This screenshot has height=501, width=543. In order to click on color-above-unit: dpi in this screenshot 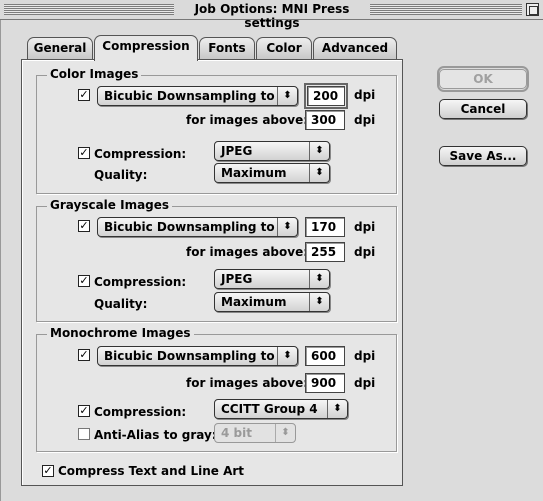, I will do `click(365, 120)`.